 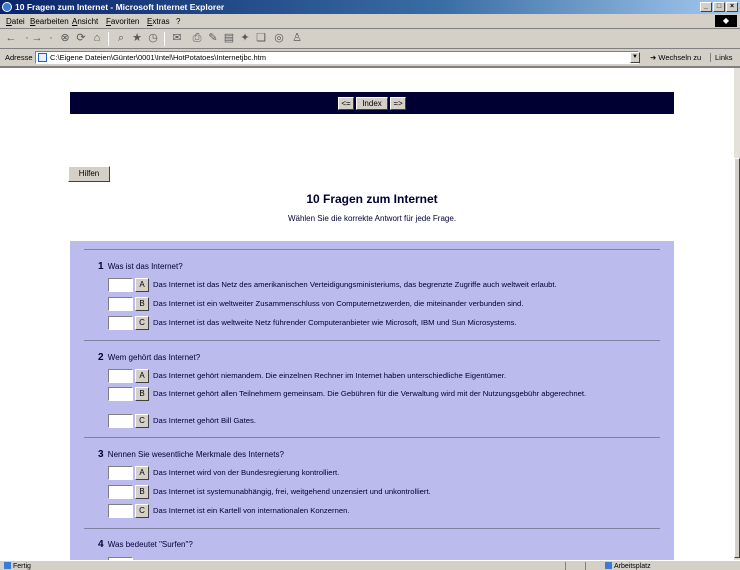 I want to click on question-number: 1, so click(x=101, y=266).